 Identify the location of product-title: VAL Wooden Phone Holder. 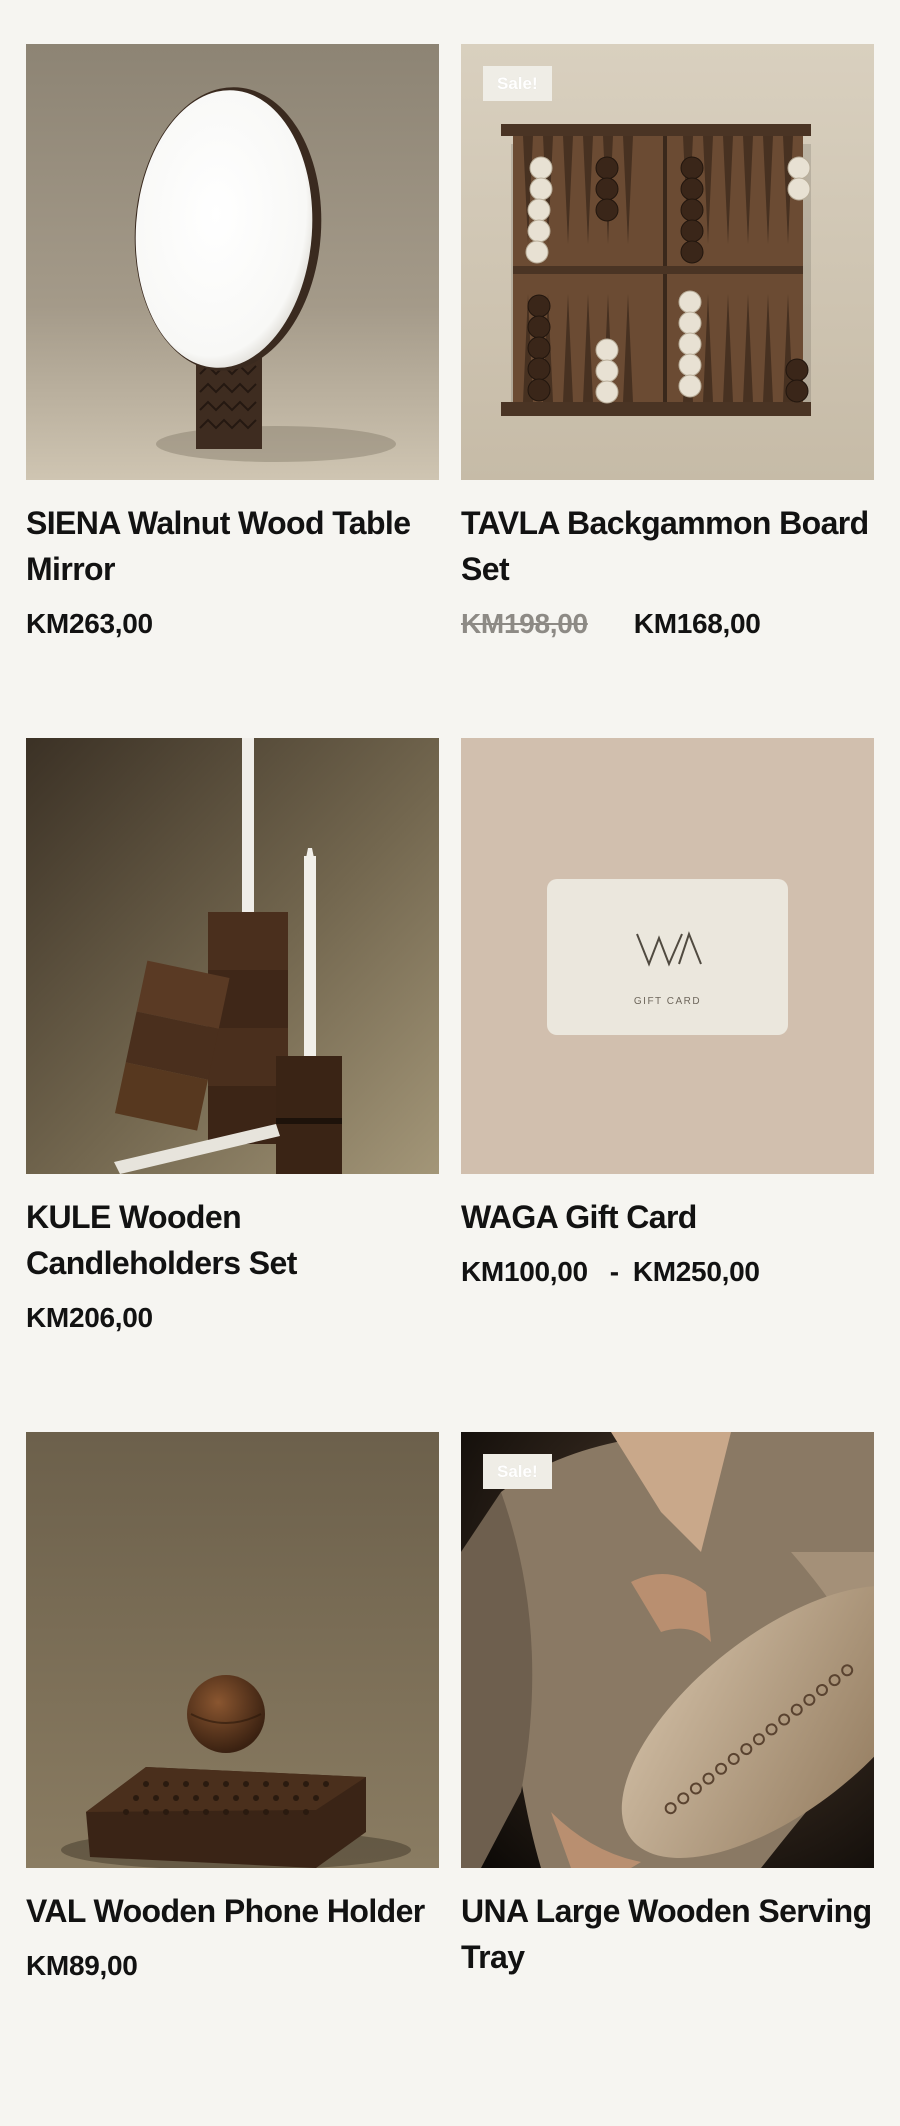
(232, 1911).